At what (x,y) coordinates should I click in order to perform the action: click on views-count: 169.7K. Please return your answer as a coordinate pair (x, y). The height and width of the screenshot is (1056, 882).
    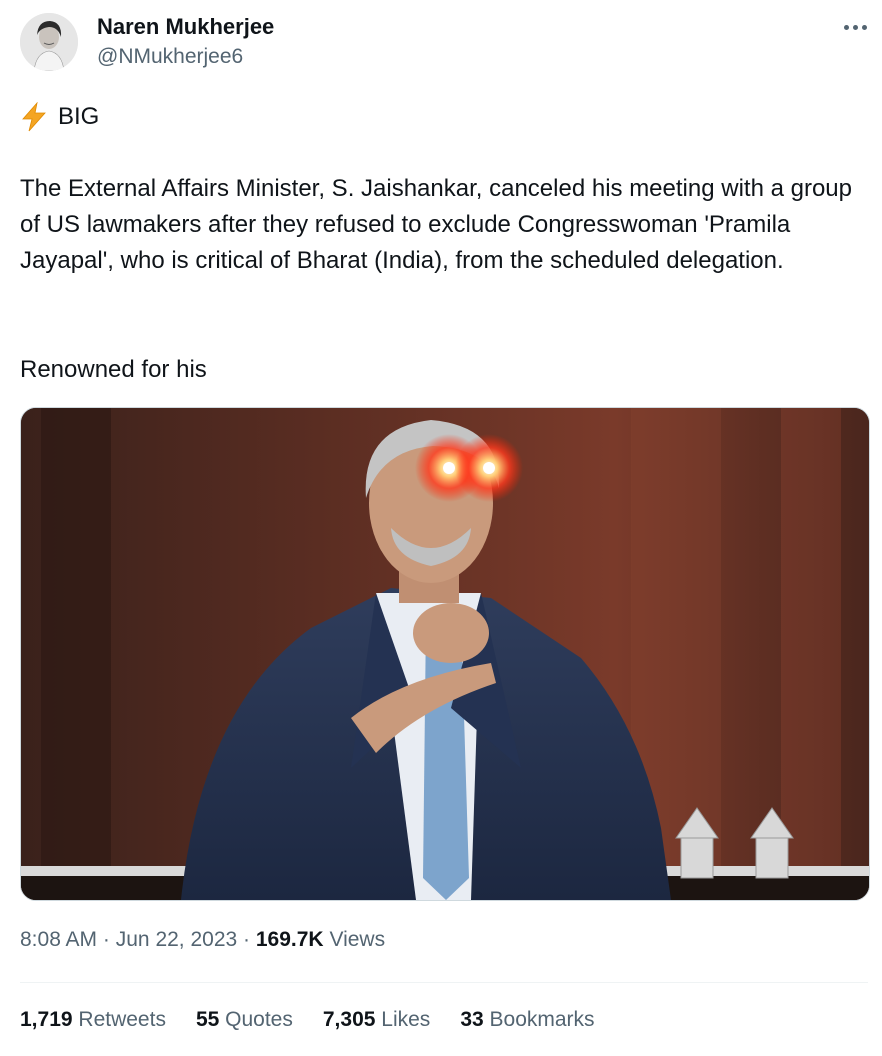
    Looking at the image, I should click on (289, 939).